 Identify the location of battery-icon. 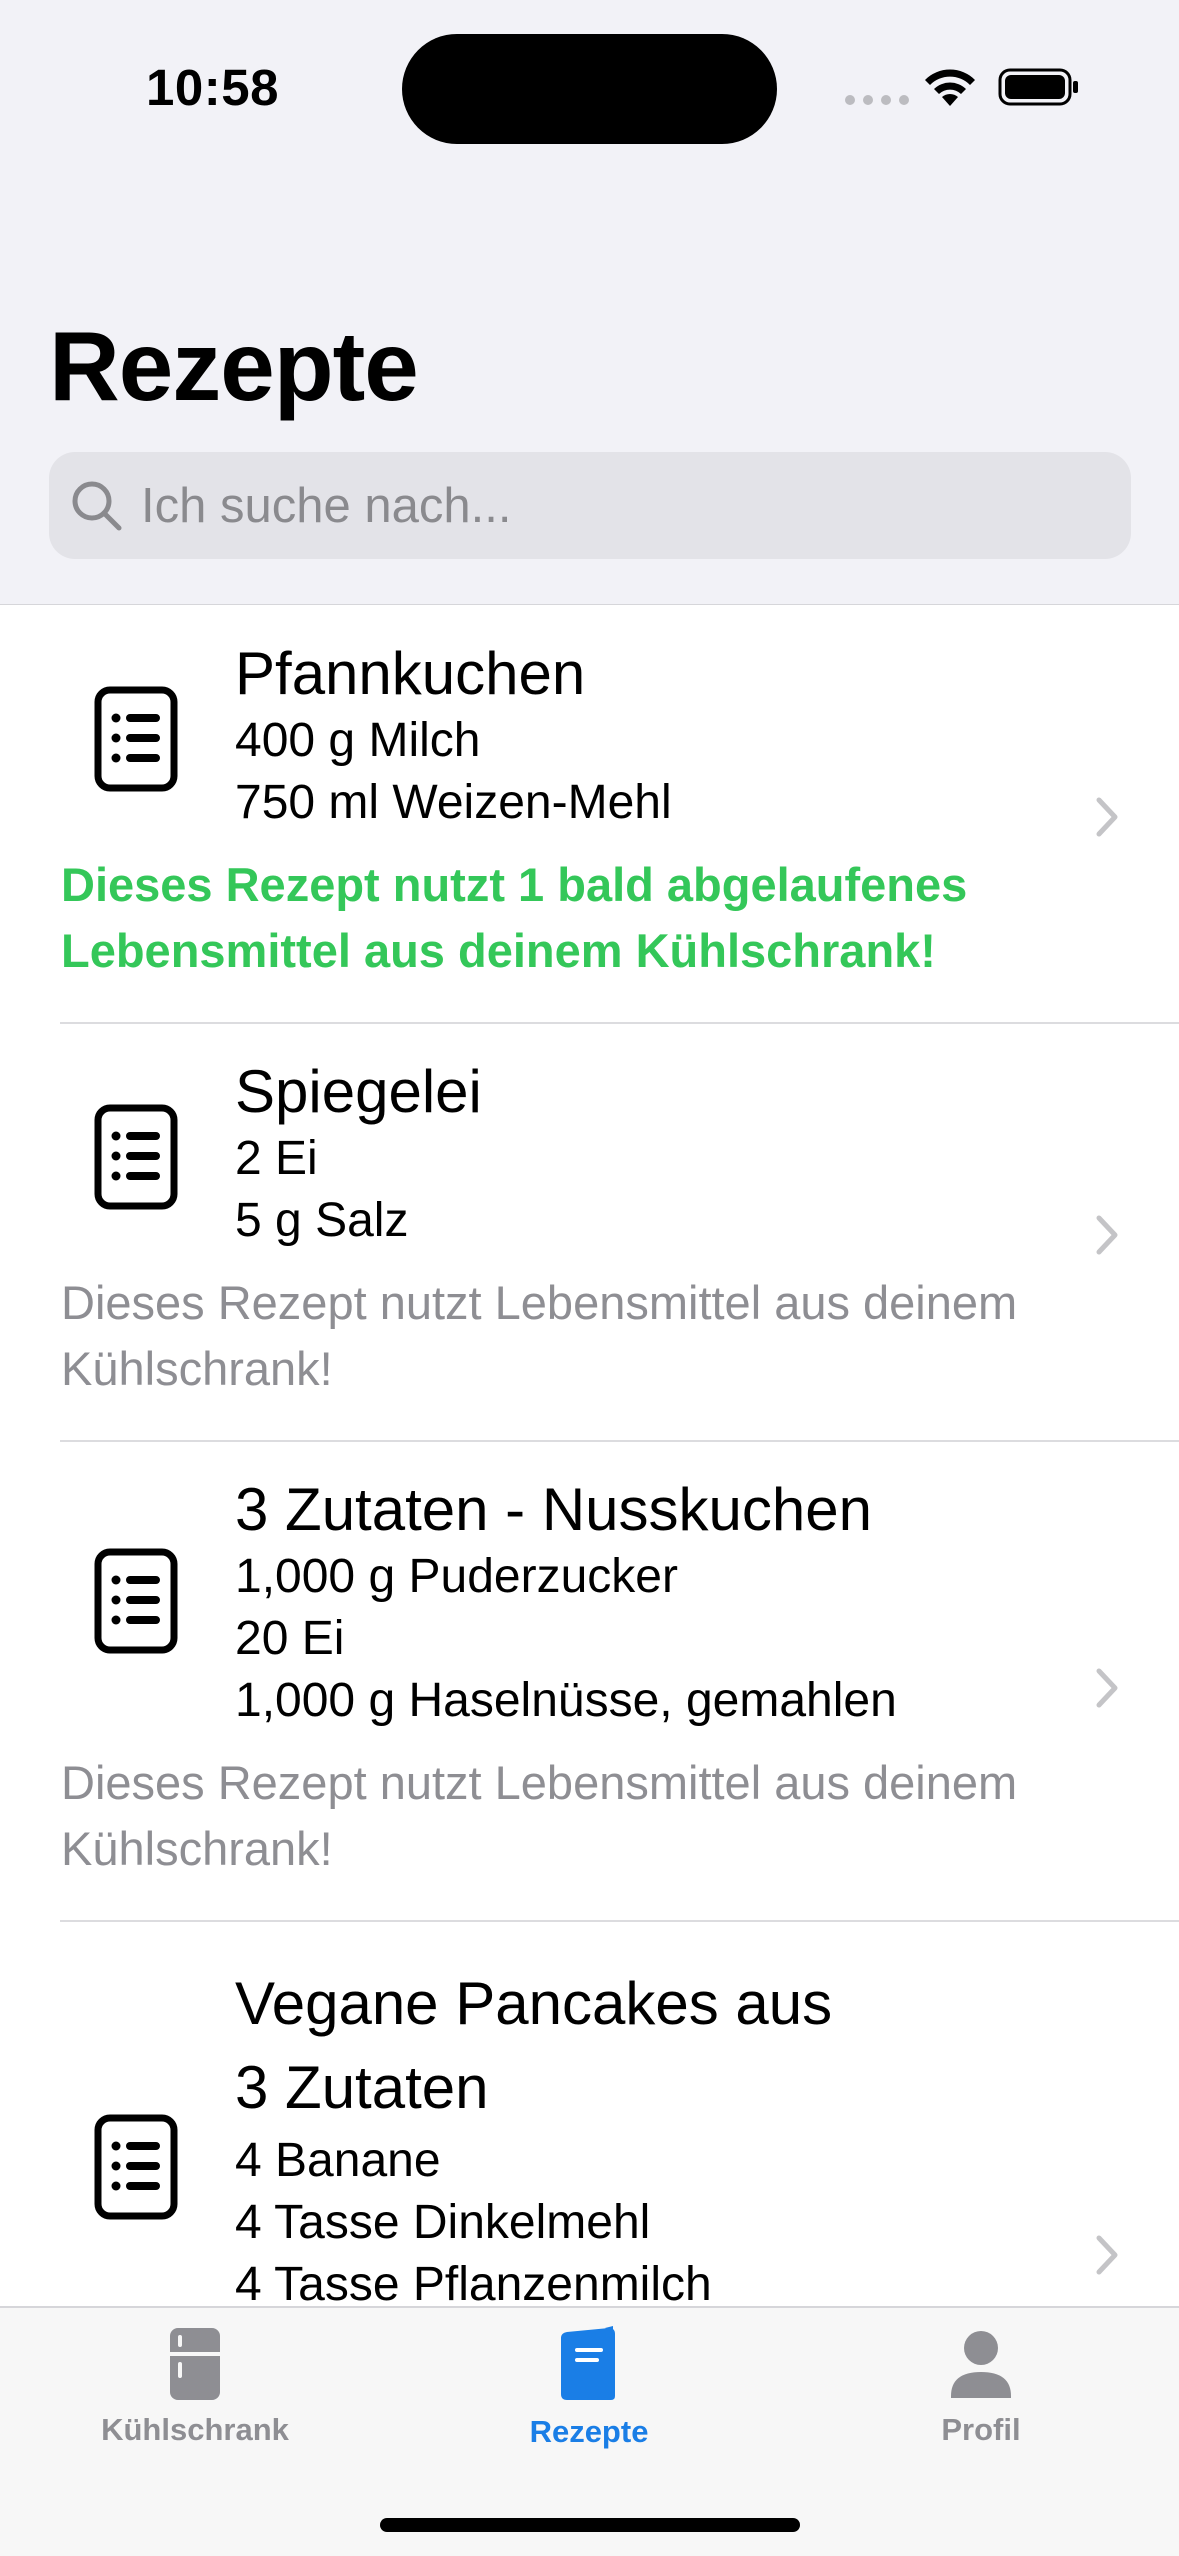
(1038, 87).